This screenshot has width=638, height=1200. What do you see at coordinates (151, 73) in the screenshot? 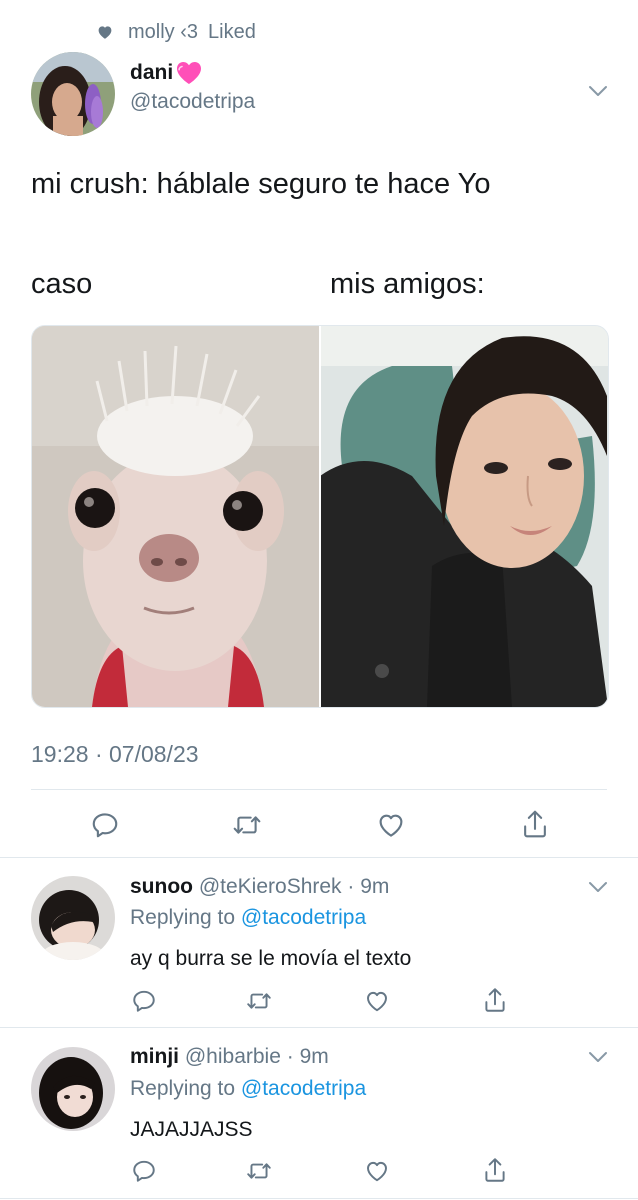
I see `tweet-author-name: dani` at bounding box center [151, 73].